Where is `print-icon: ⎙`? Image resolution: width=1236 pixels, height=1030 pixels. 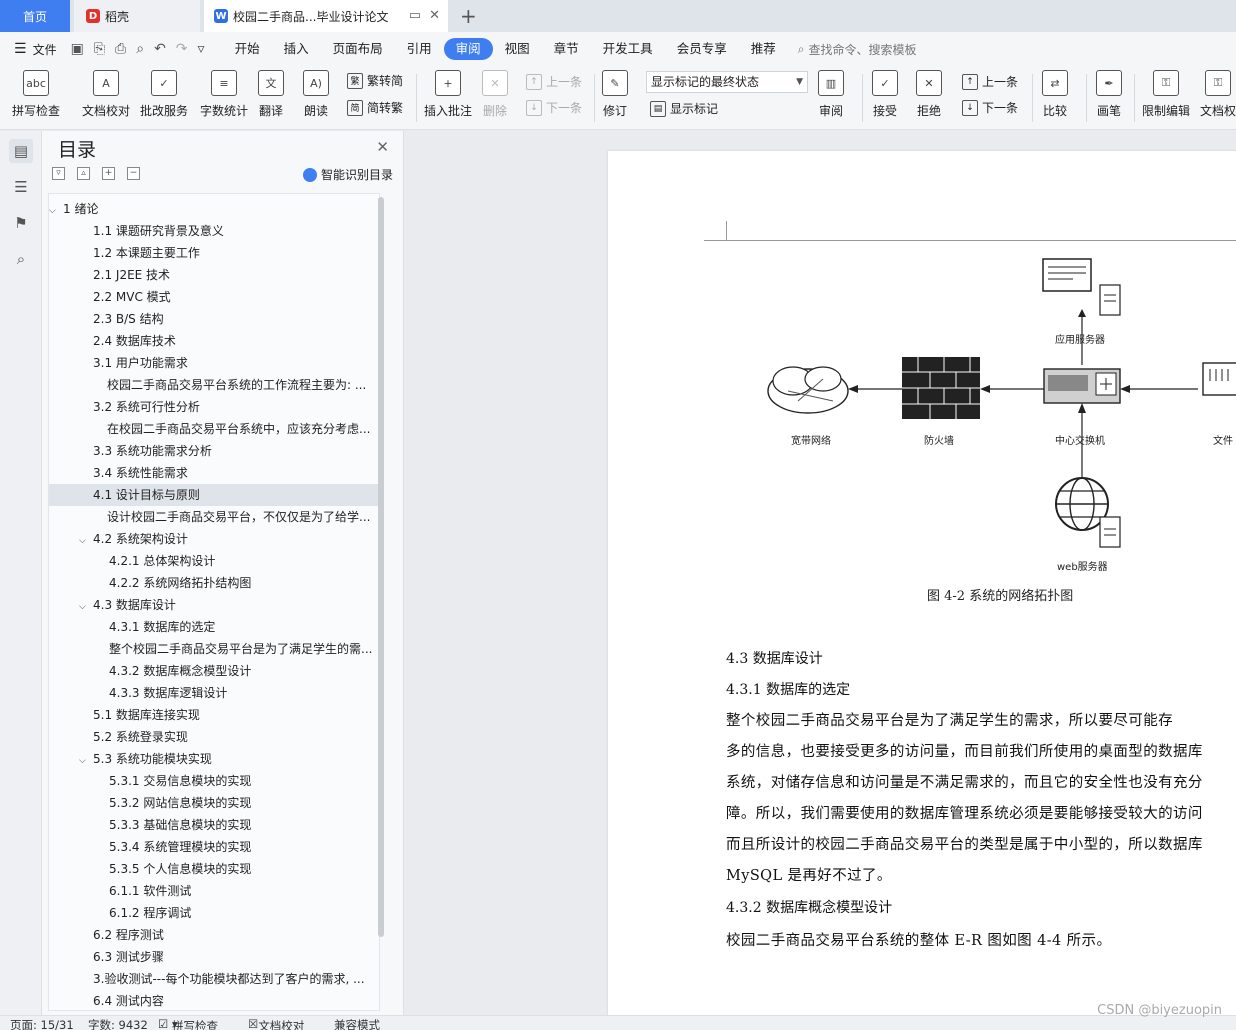
print-icon: ⎙ is located at coordinates (120, 49).